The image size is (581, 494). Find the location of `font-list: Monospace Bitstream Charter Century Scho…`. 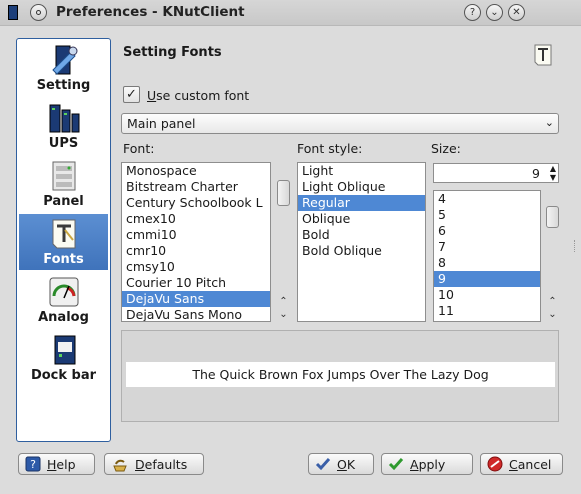

font-list: Monospace Bitstream Charter Century Scho… is located at coordinates (196, 242).